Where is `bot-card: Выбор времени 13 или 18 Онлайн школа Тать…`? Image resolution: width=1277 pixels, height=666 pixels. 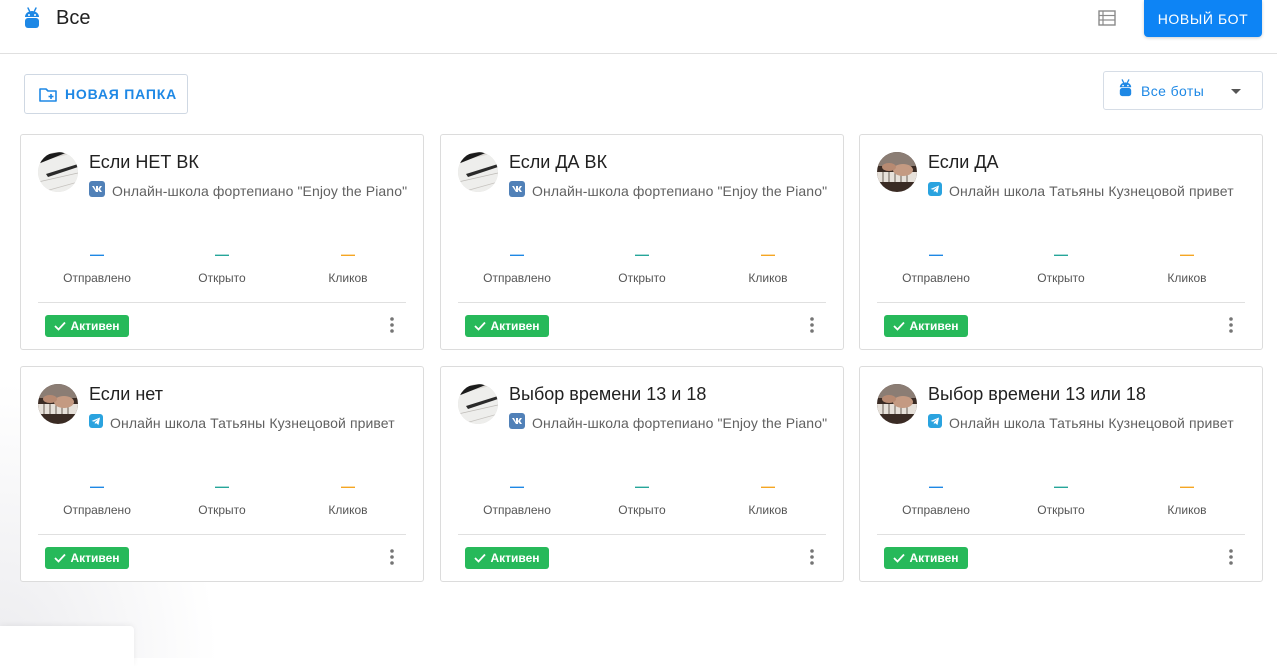 bot-card: Выбор времени 13 или 18 Онлайн школа Тать… is located at coordinates (1061, 474).